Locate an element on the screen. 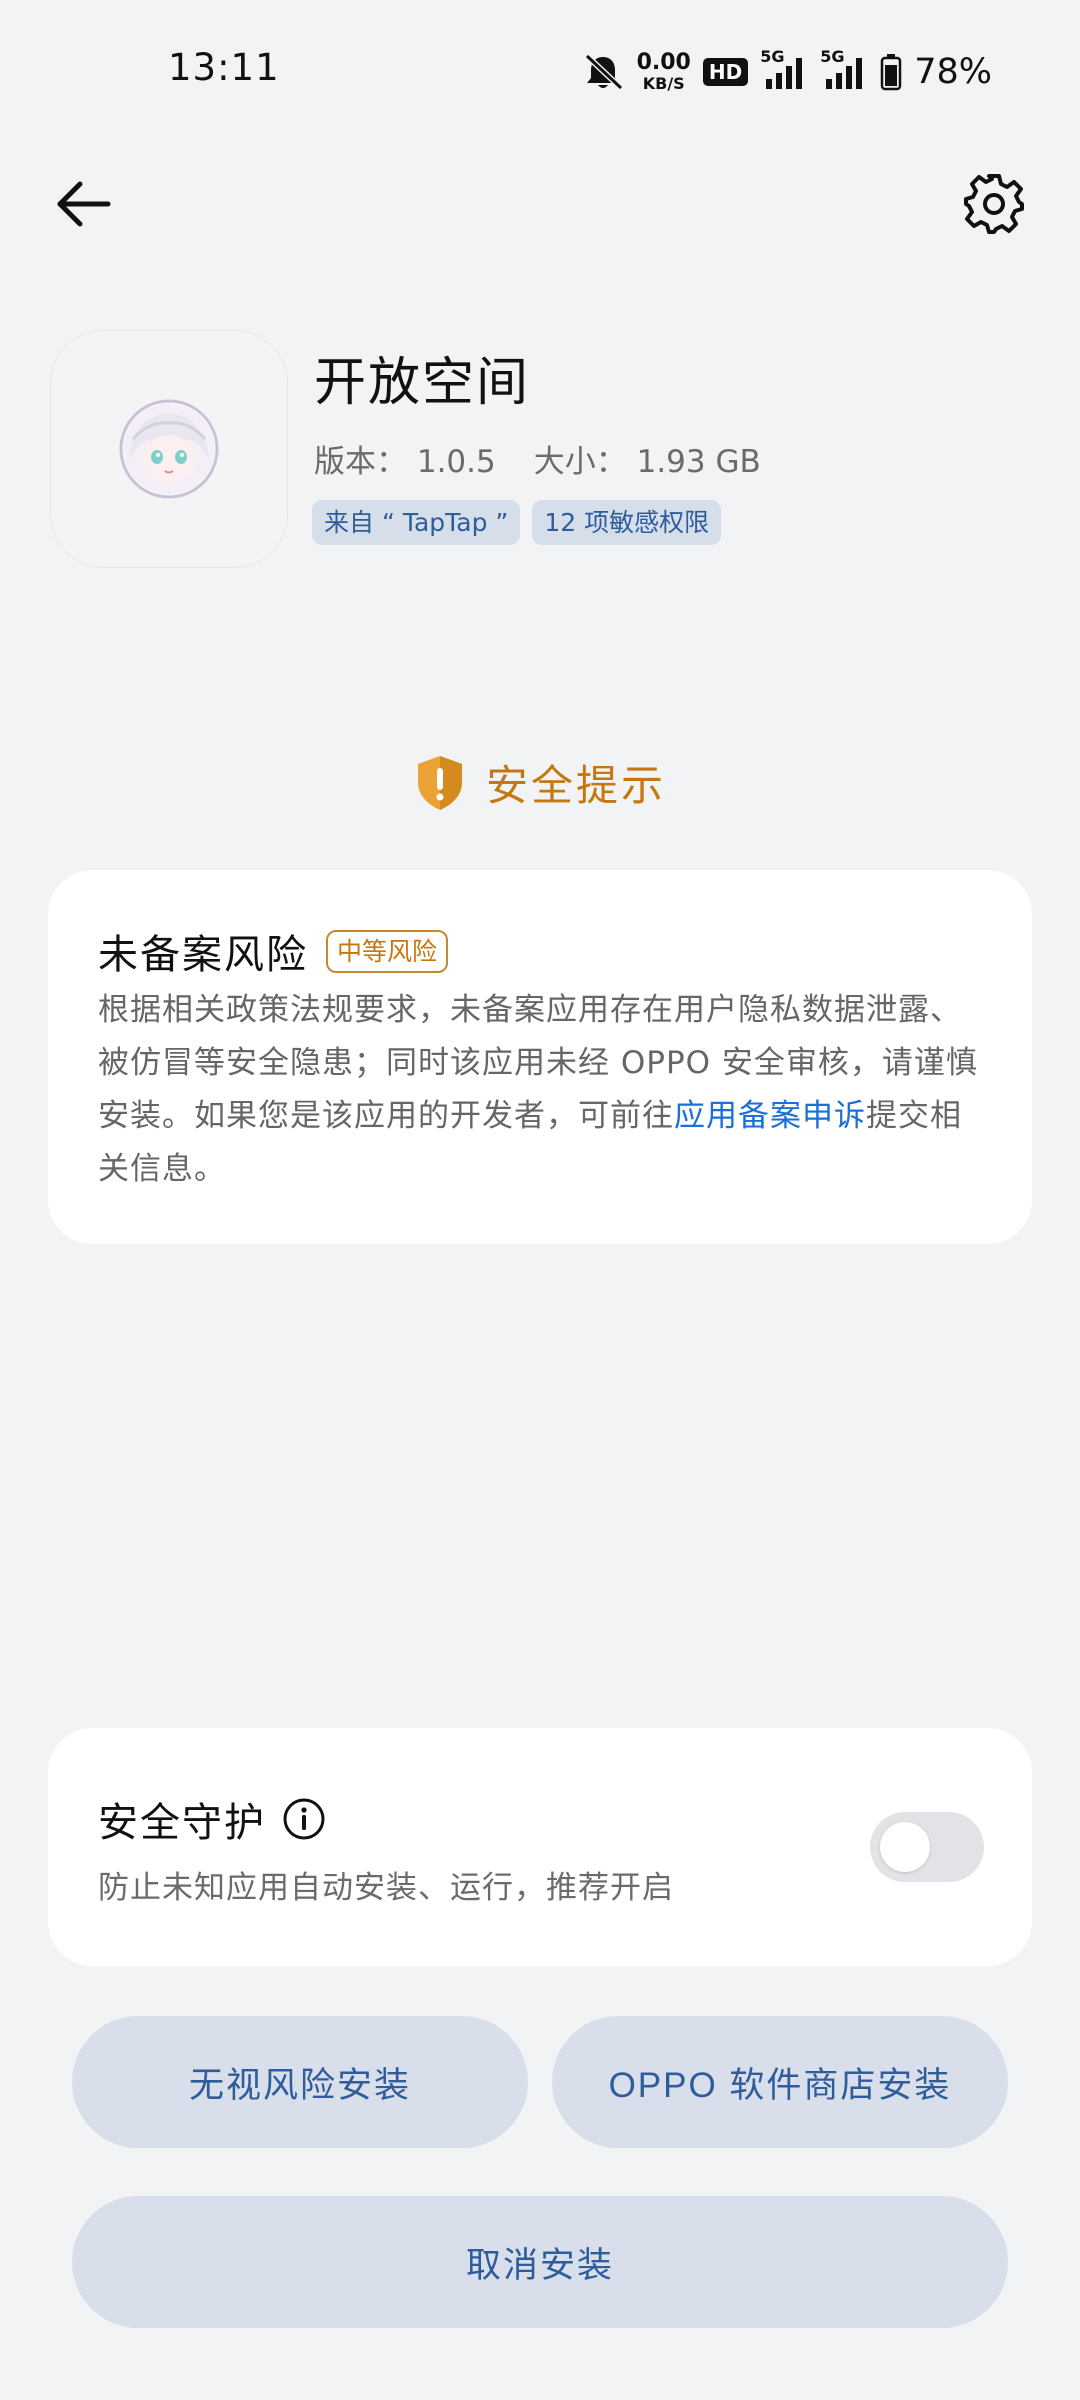 This screenshot has width=1080, height=2400. net-speed: 0.00 KB/S is located at coordinates (664, 72).